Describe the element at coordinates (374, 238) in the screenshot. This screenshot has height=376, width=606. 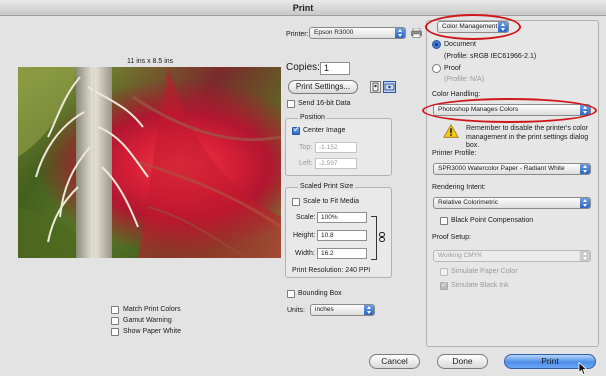
I see `constrain-bracket` at that location.